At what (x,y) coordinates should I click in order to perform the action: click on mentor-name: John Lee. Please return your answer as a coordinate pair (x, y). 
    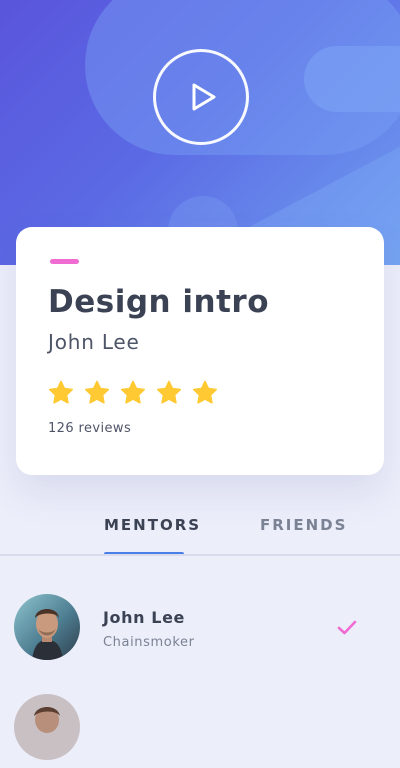
    Looking at the image, I should click on (144, 617).